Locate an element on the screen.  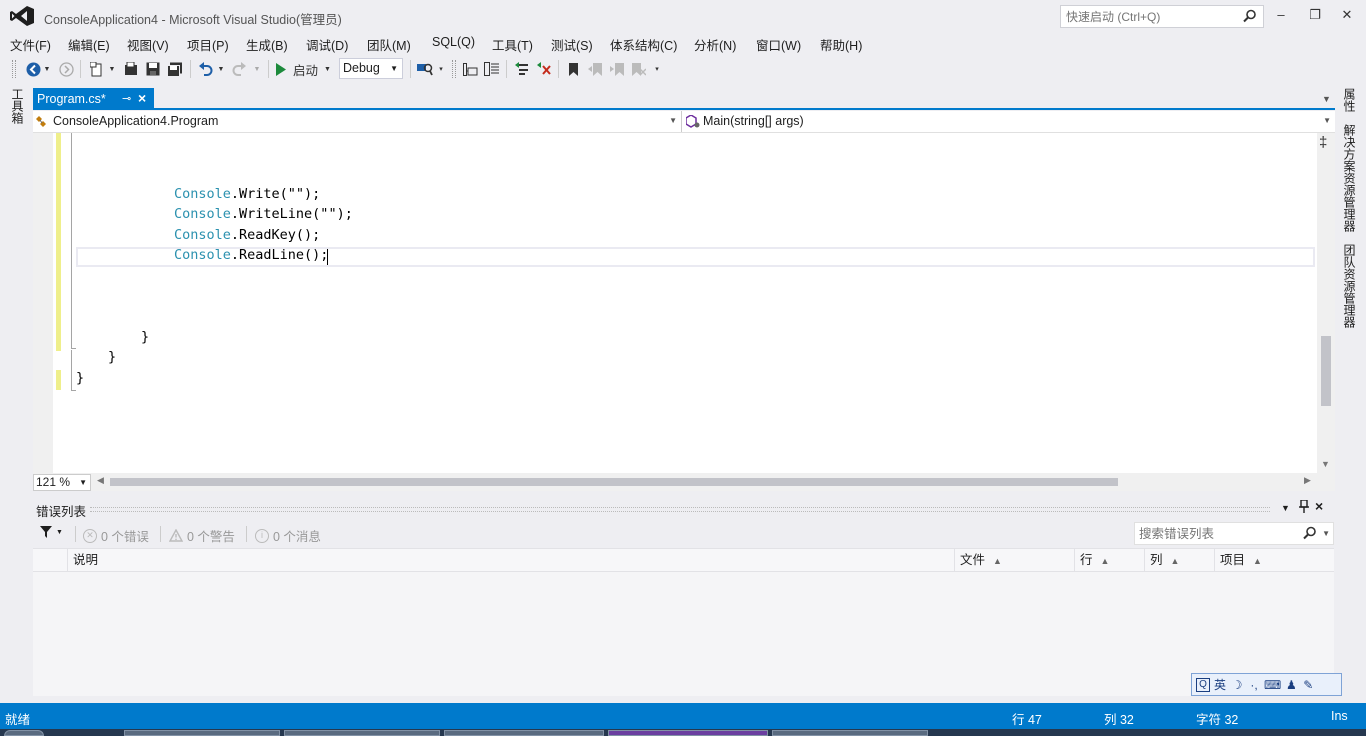
new-project-icon is located at coordinates (97, 69).